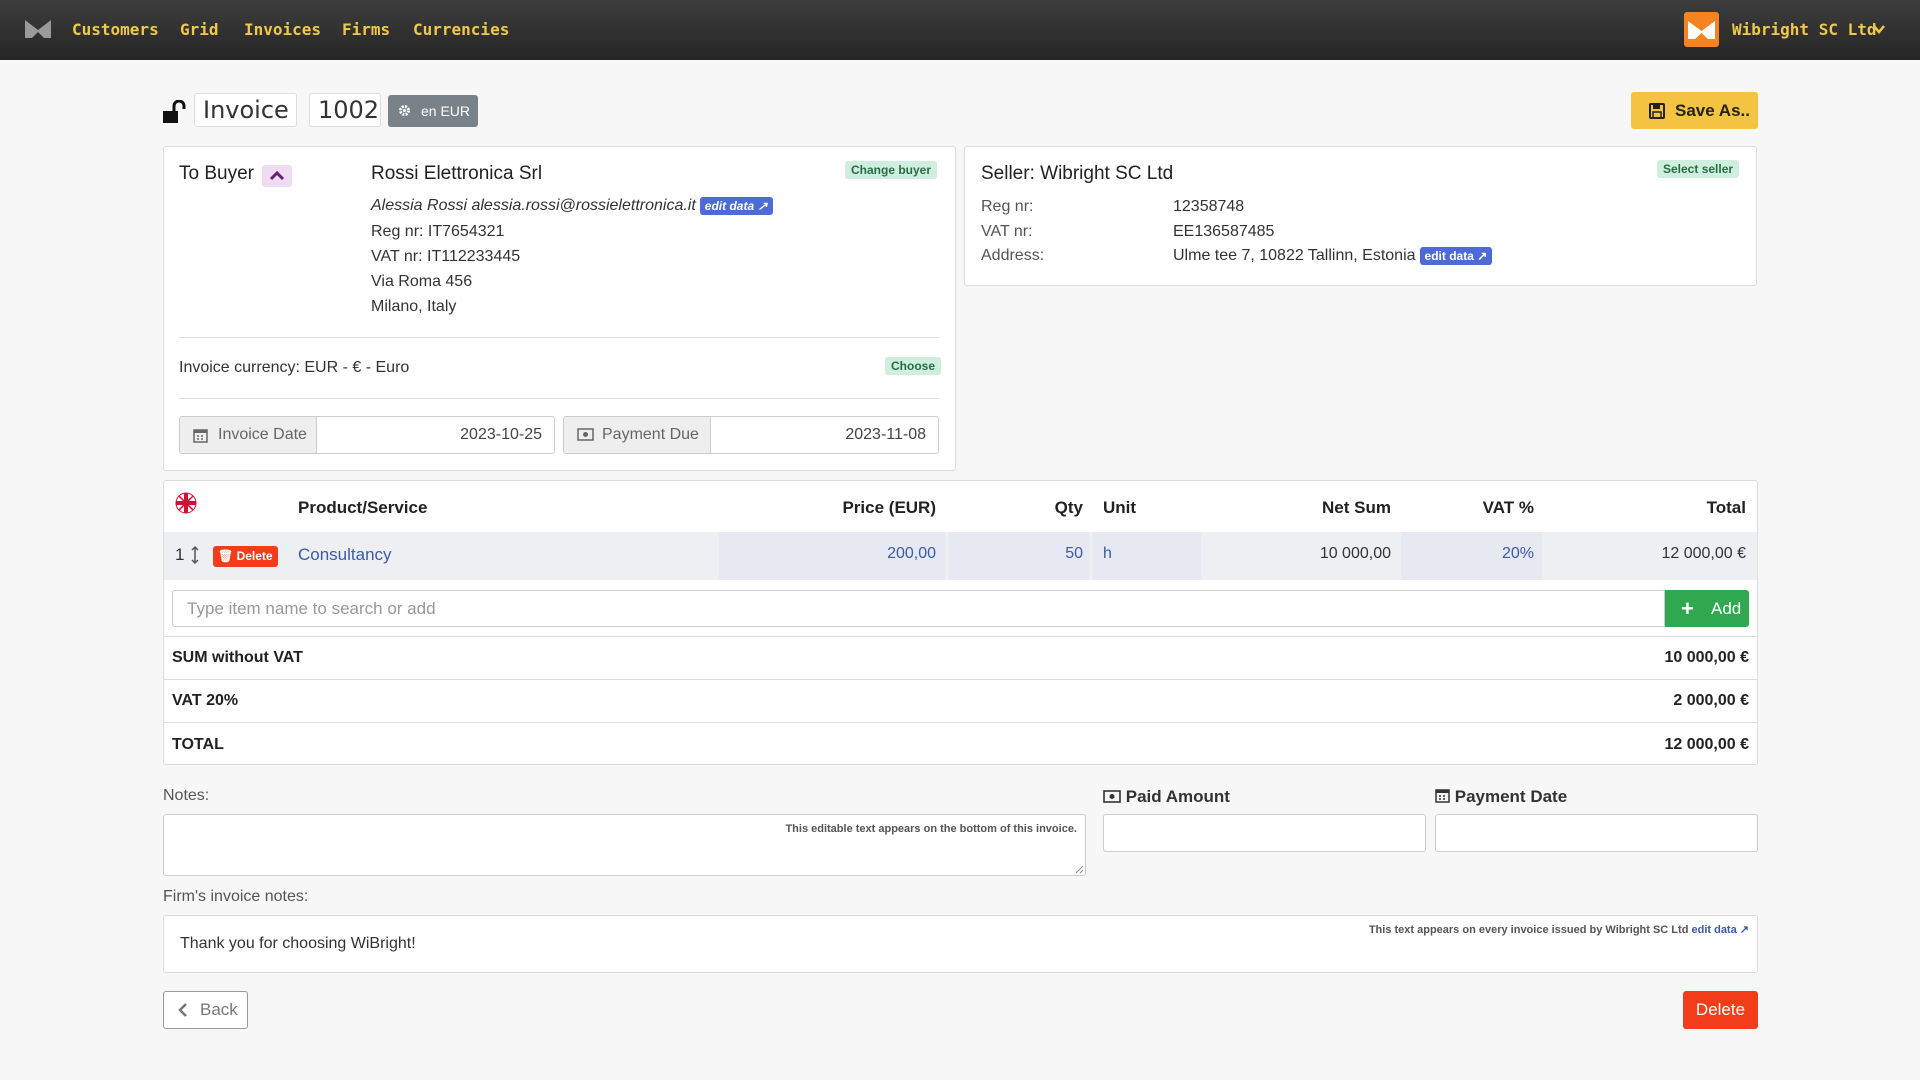  I want to click on language-currency-button: en EUR, so click(433, 111).